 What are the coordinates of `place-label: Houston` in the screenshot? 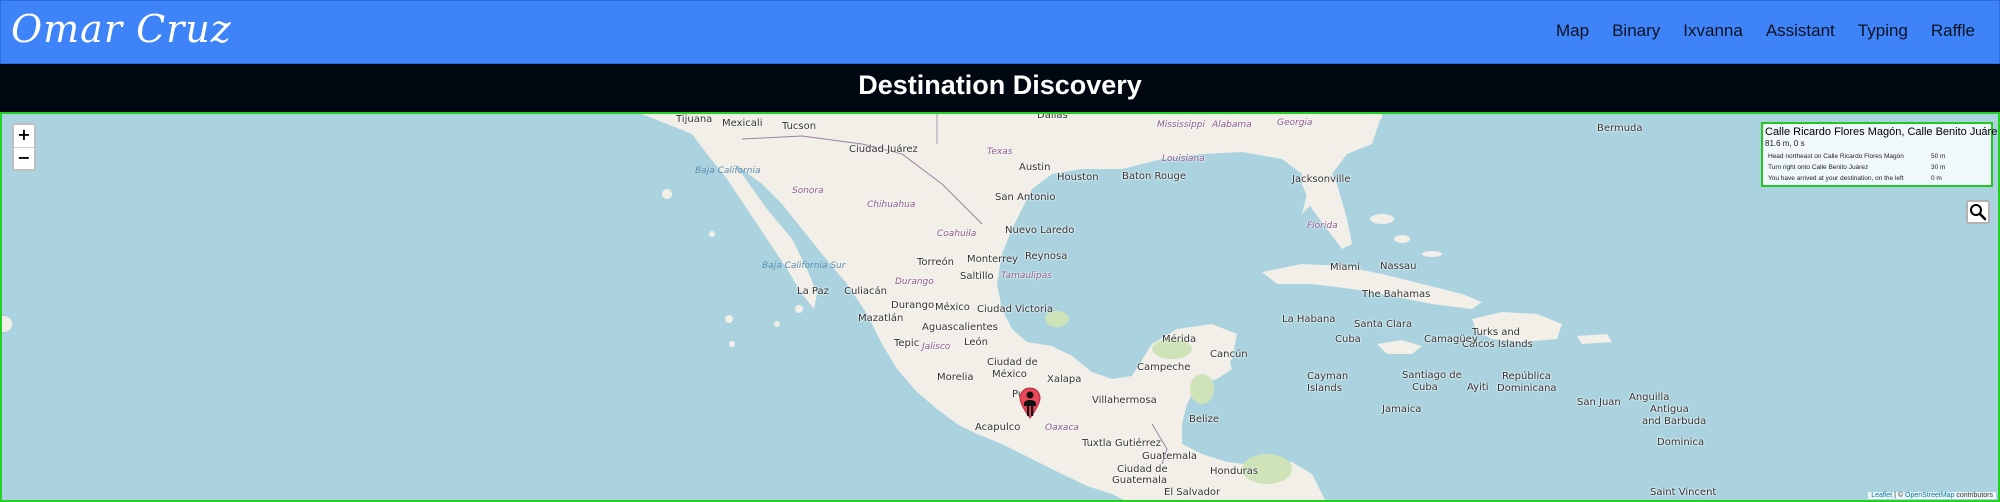 It's located at (1078, 177).